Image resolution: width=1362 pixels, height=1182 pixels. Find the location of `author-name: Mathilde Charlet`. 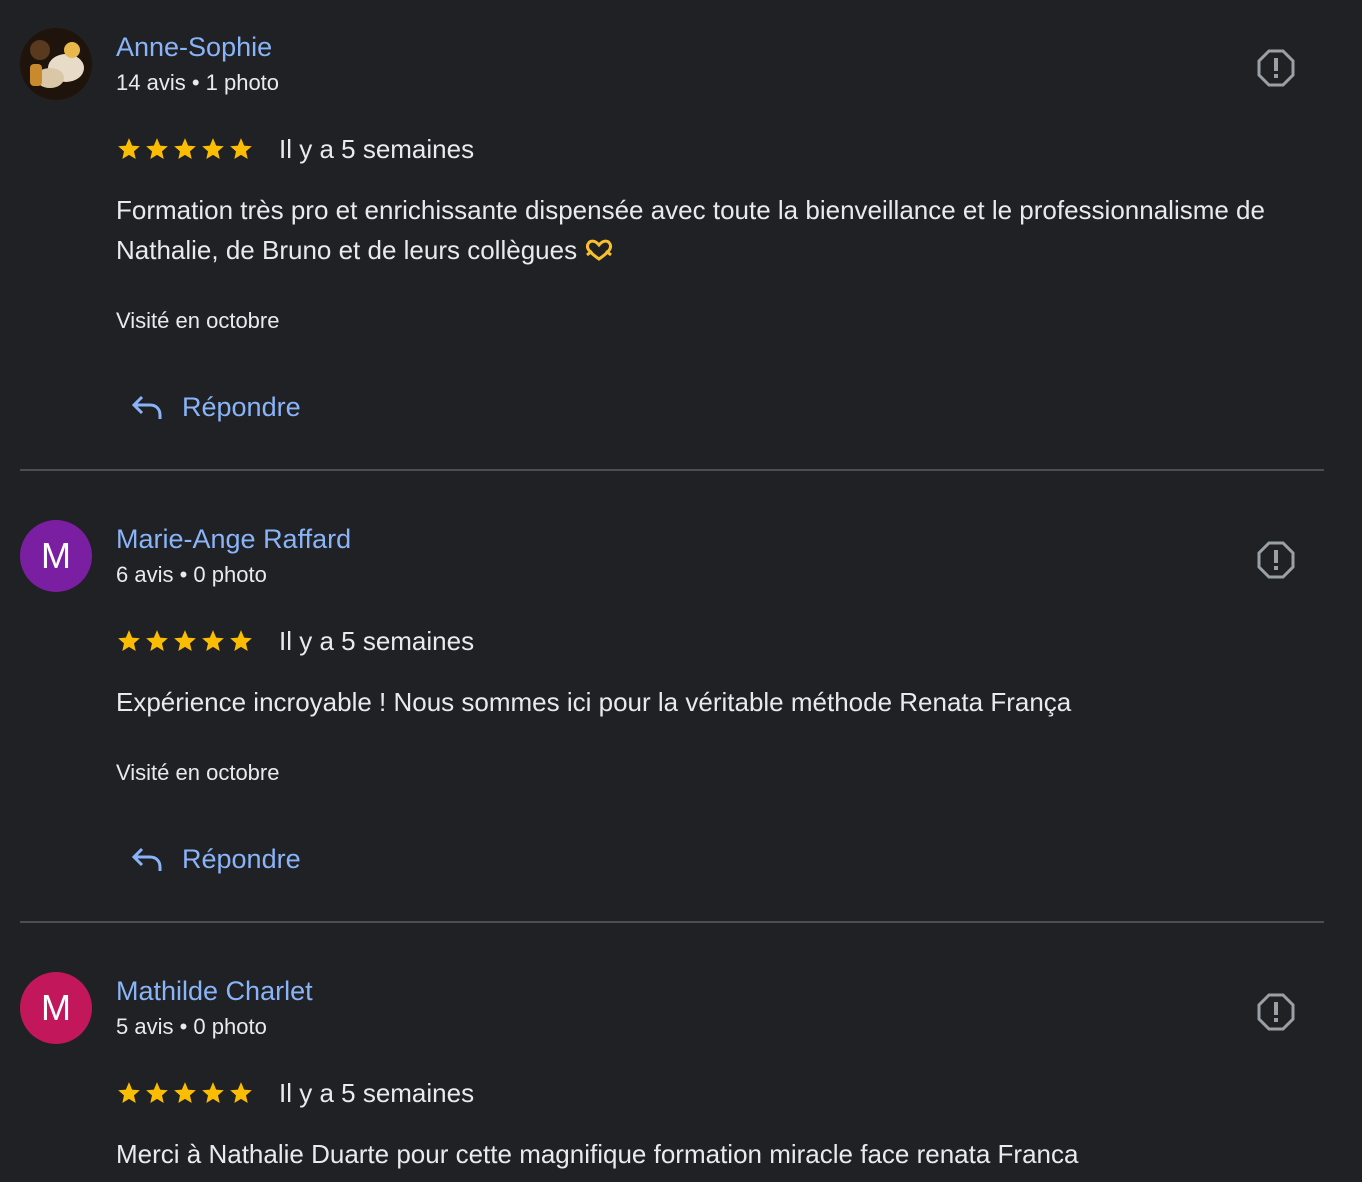

author-name: Mathilde Charlet is located at coordinates (214, 991).